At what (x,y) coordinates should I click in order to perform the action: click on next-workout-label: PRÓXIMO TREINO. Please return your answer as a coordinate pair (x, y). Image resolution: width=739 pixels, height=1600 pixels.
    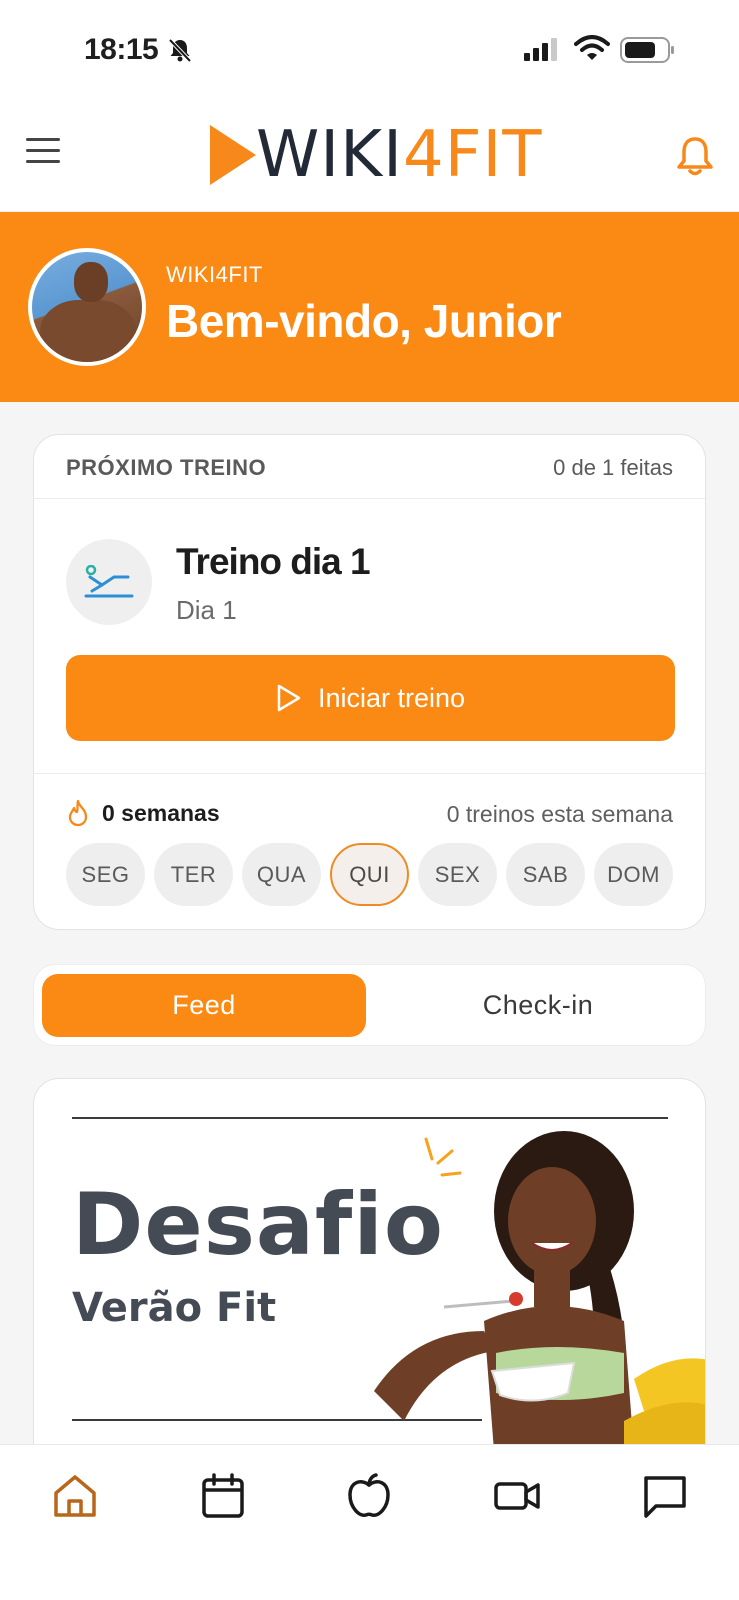
    Looking at the image, I should click on (166, 467).